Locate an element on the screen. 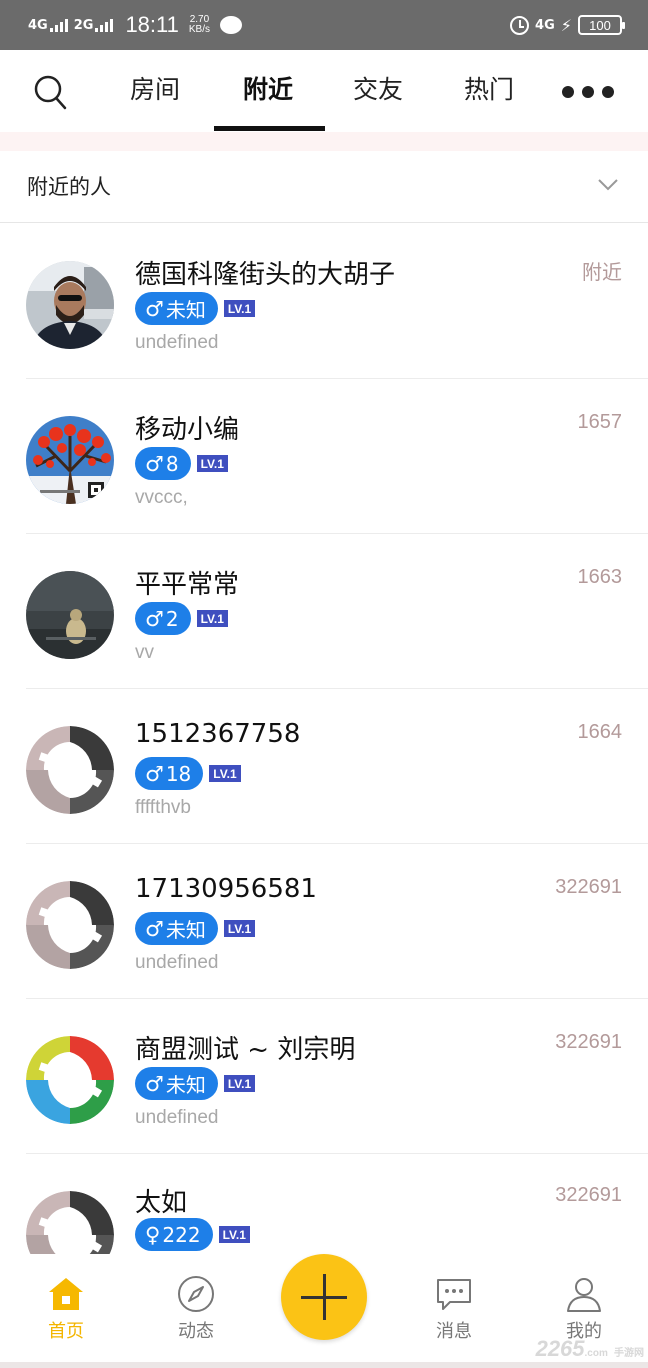 The width and height of the screenshot is (648, 1368). list-item: 1512367758 1664 ♂ 18 LV.1 ffffthvb is located at coordinates (324, 766).